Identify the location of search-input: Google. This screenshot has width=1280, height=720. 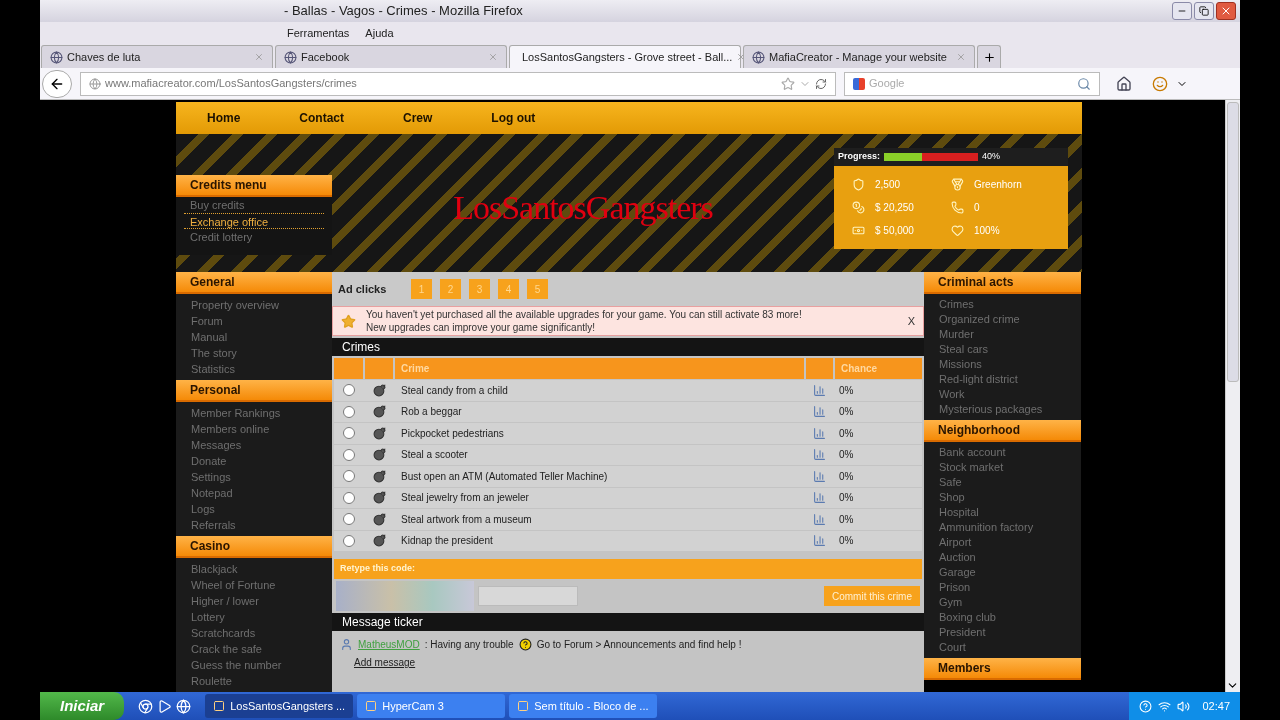
(971, 83).